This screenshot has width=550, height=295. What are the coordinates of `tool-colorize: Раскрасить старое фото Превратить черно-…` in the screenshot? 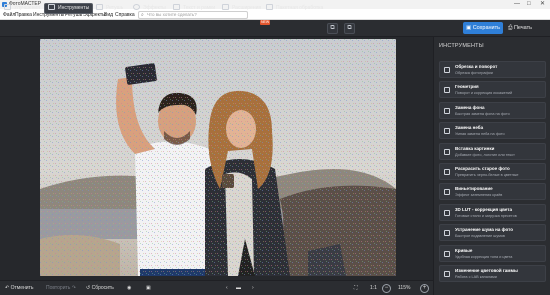 It's located at (492, 171).